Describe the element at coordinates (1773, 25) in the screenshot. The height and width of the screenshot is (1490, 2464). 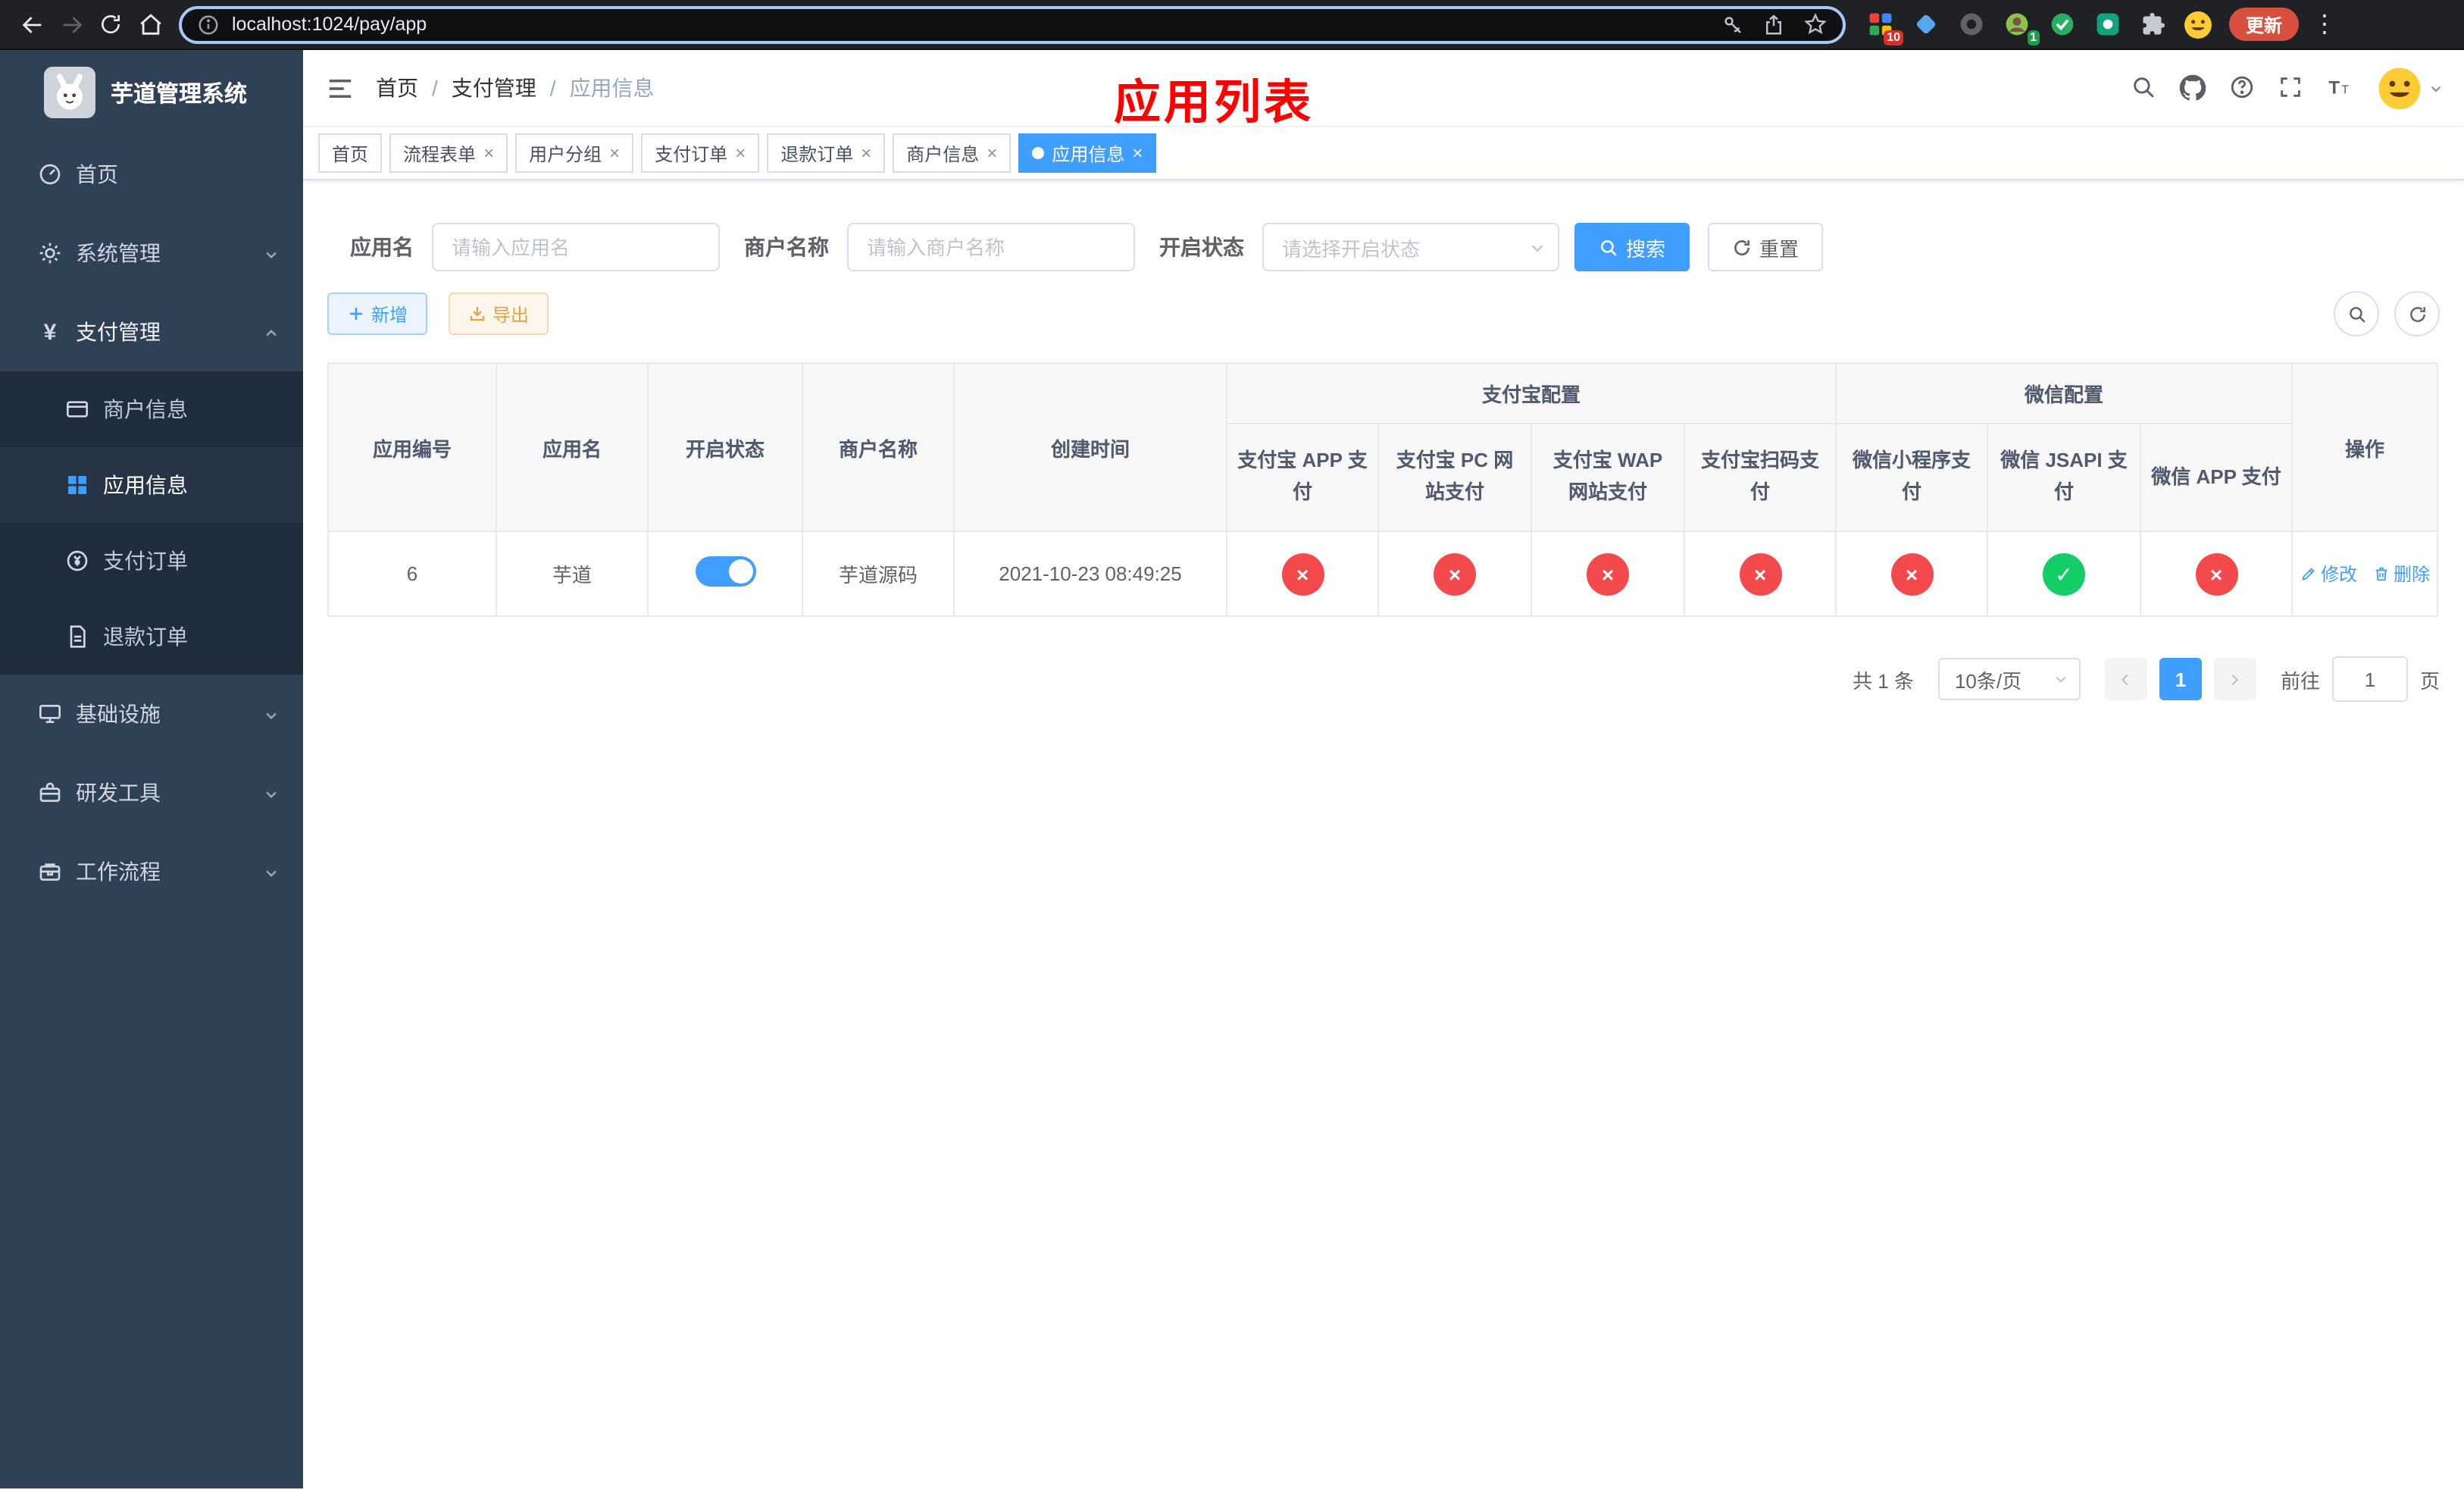
I see `share-icon` at that location.